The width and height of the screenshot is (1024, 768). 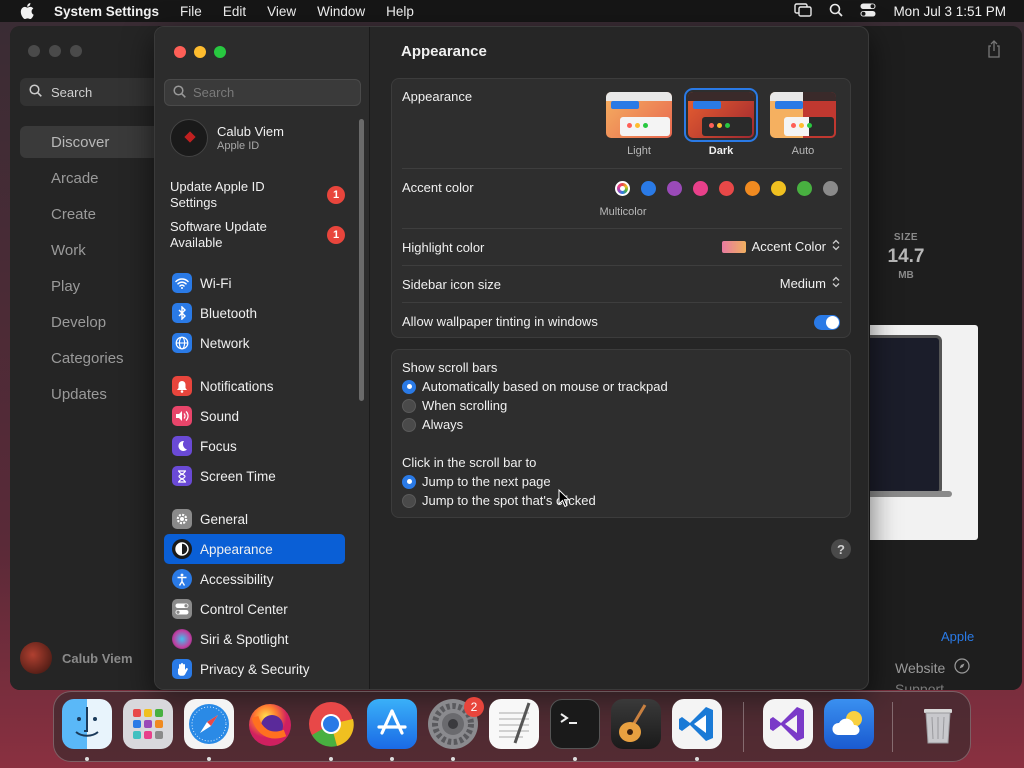 I want to click on menu-app-name: System Settings, so click(x=106, y=11).